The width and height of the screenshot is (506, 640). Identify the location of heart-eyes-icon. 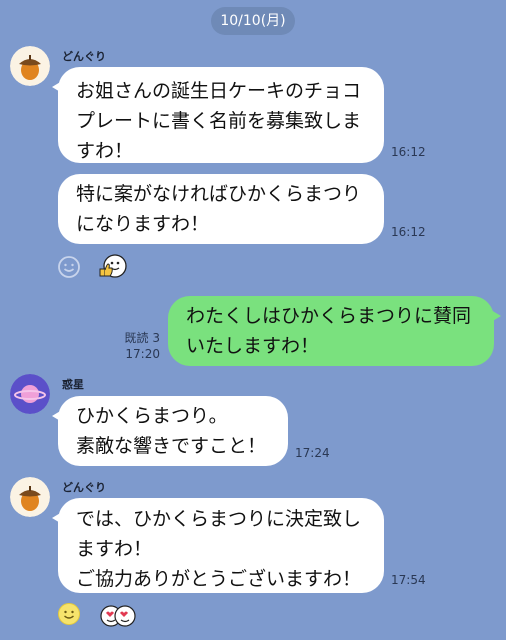
(118, 616).